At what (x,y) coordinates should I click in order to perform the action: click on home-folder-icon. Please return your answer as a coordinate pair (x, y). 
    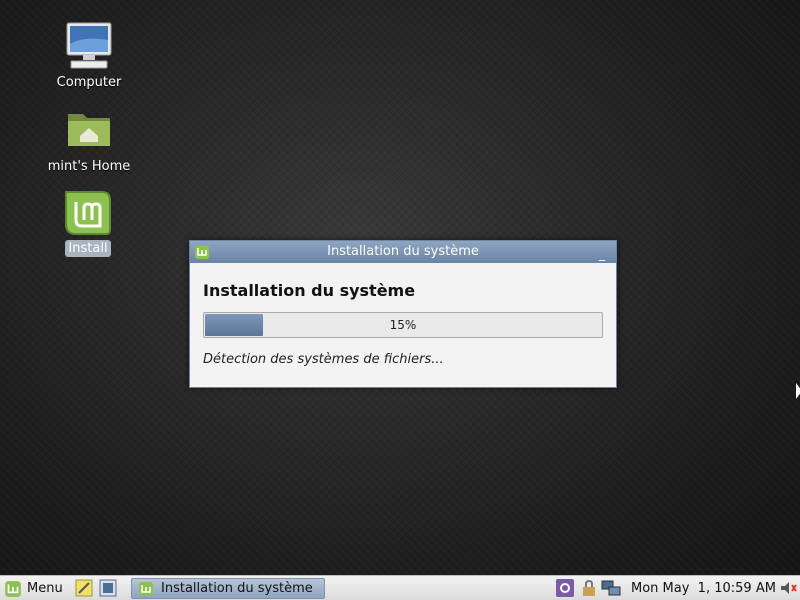
    Looking at the image, I should click on (89, 130).